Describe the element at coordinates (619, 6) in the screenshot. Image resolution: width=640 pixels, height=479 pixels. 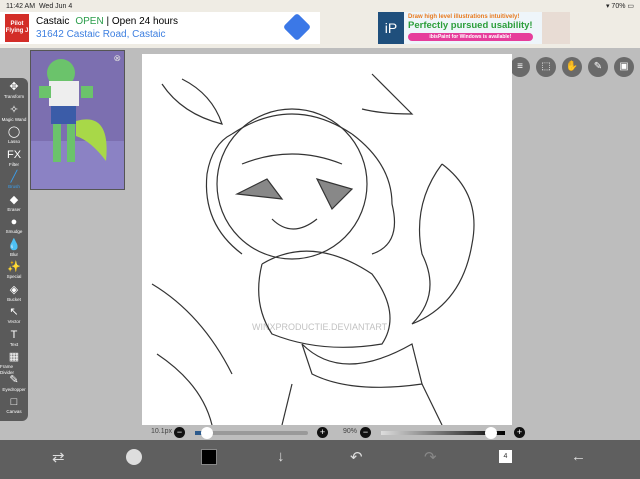
I see `battery: ▾ 70% ▭` at that location.